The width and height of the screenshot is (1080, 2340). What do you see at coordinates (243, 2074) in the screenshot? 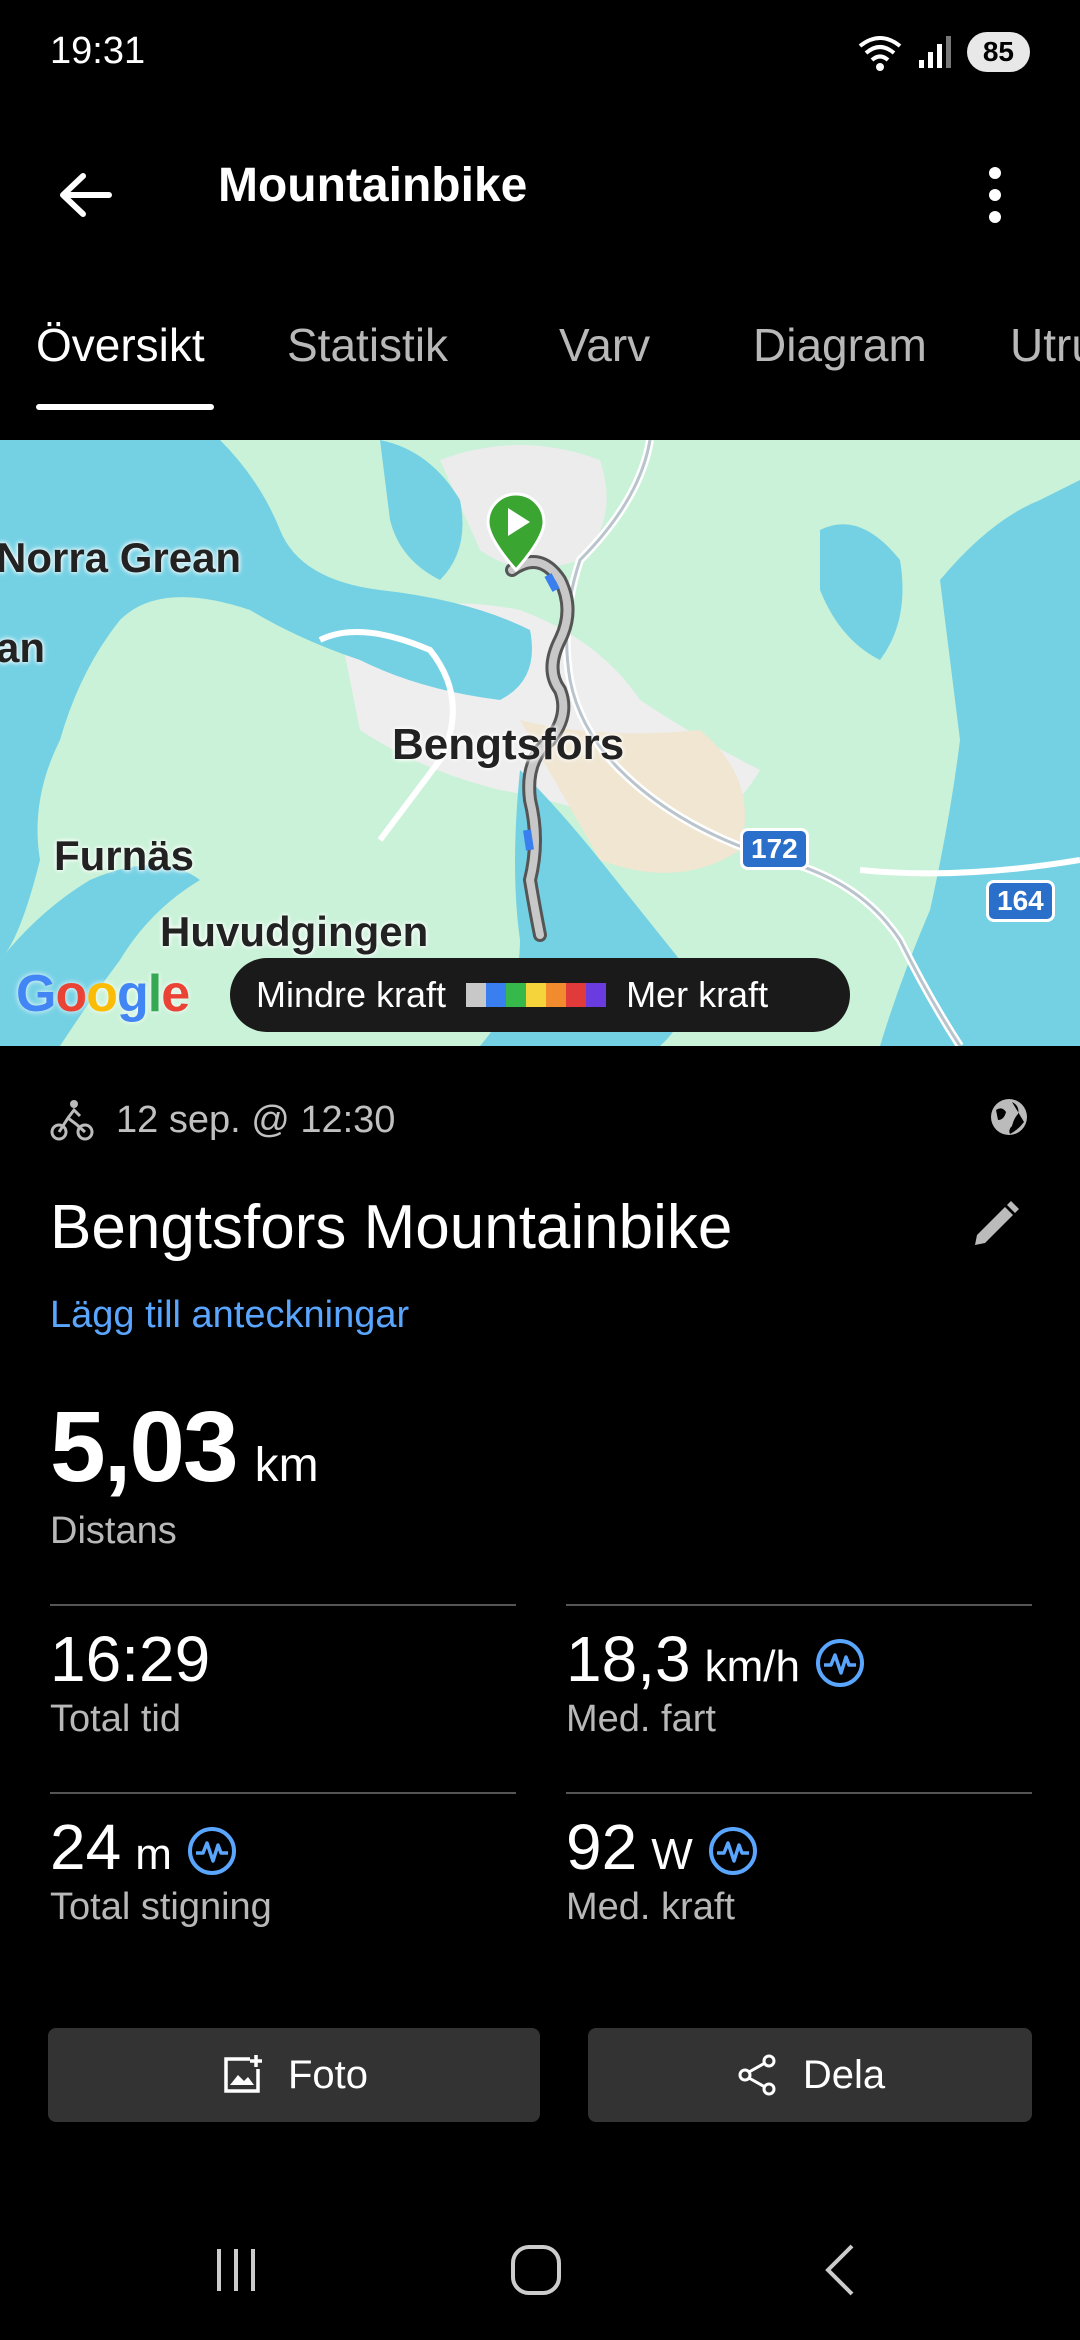
I see `add-photo-icon` at bounding box center [243, 2074].